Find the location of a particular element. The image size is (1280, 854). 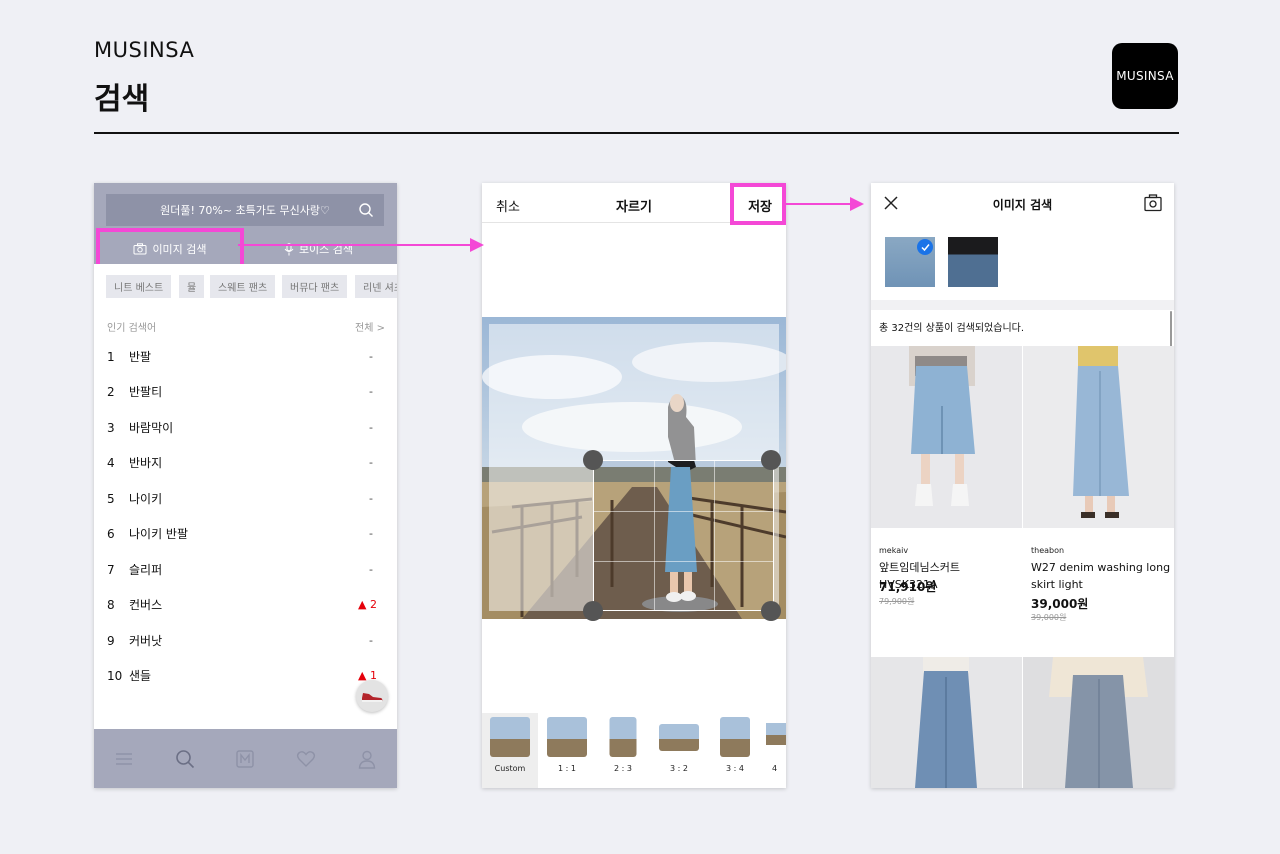

keyword-chip: 버뮤다 팬츠 is located at coordinates (315, 286).